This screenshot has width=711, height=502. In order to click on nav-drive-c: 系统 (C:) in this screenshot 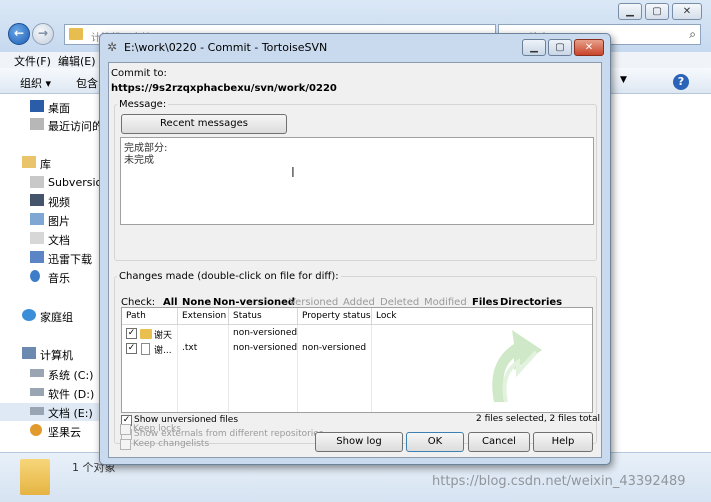, I will do `click(61, 374)`.